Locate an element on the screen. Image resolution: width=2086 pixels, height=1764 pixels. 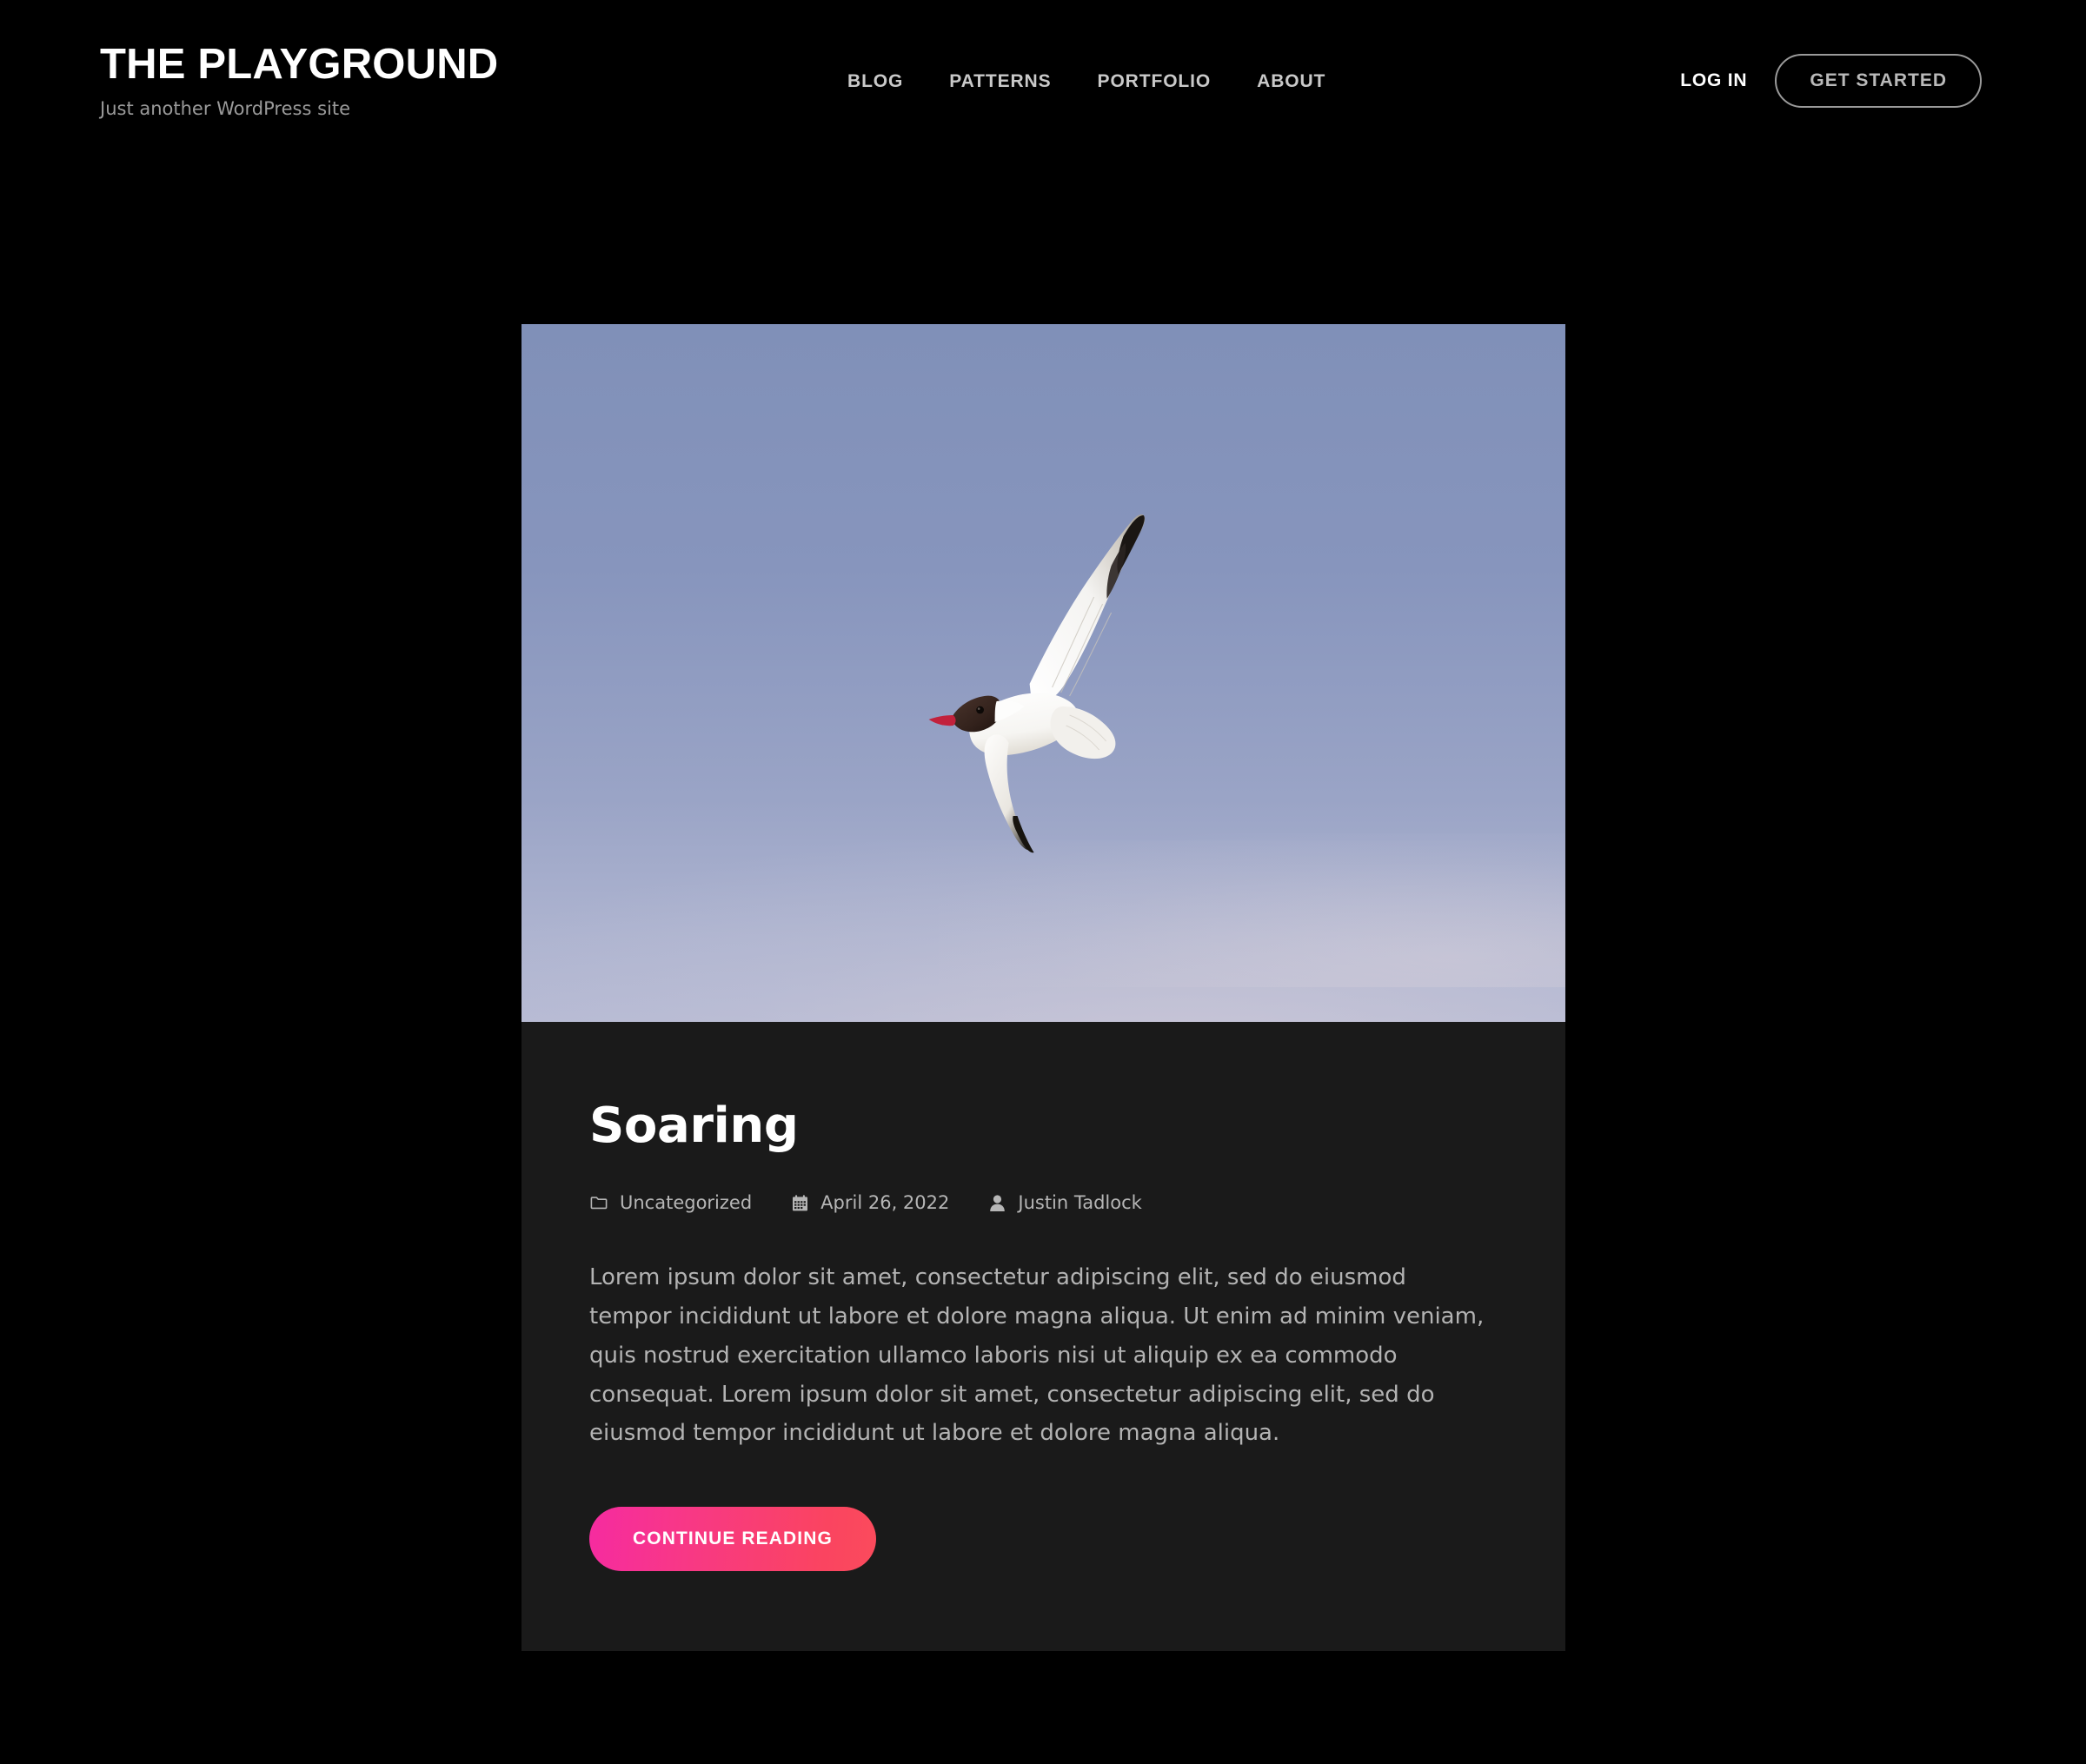
calendar-icon is located at coordinates (799, 1202).